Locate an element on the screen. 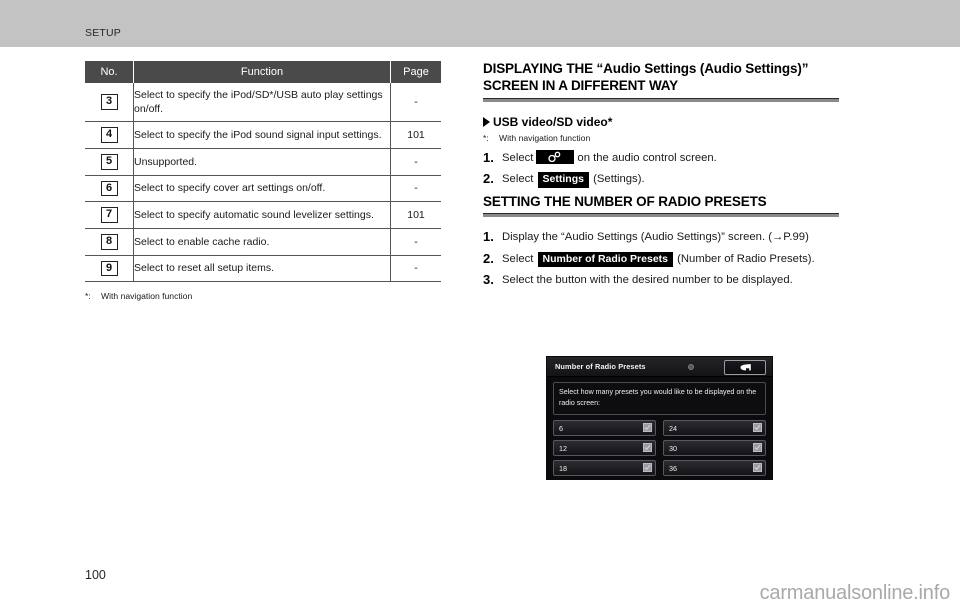 Image resolution: width=960 pixels, height=611 pixels. table-footnote: *: With navigation function is located at coordinates (262, 296).